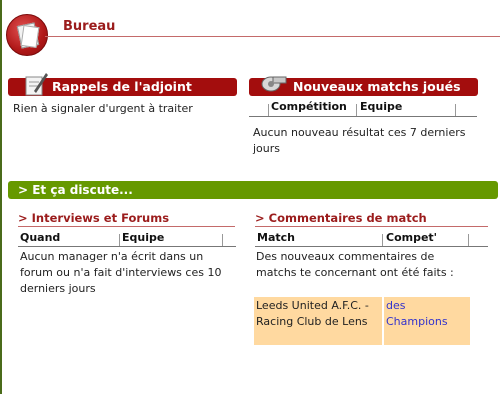 The width and height of the screenshot is (502, 394). What do you see at coordinates (89, 26) in the screenshot?
I see `page-title: Bureau` at bounding box center [89, 26].